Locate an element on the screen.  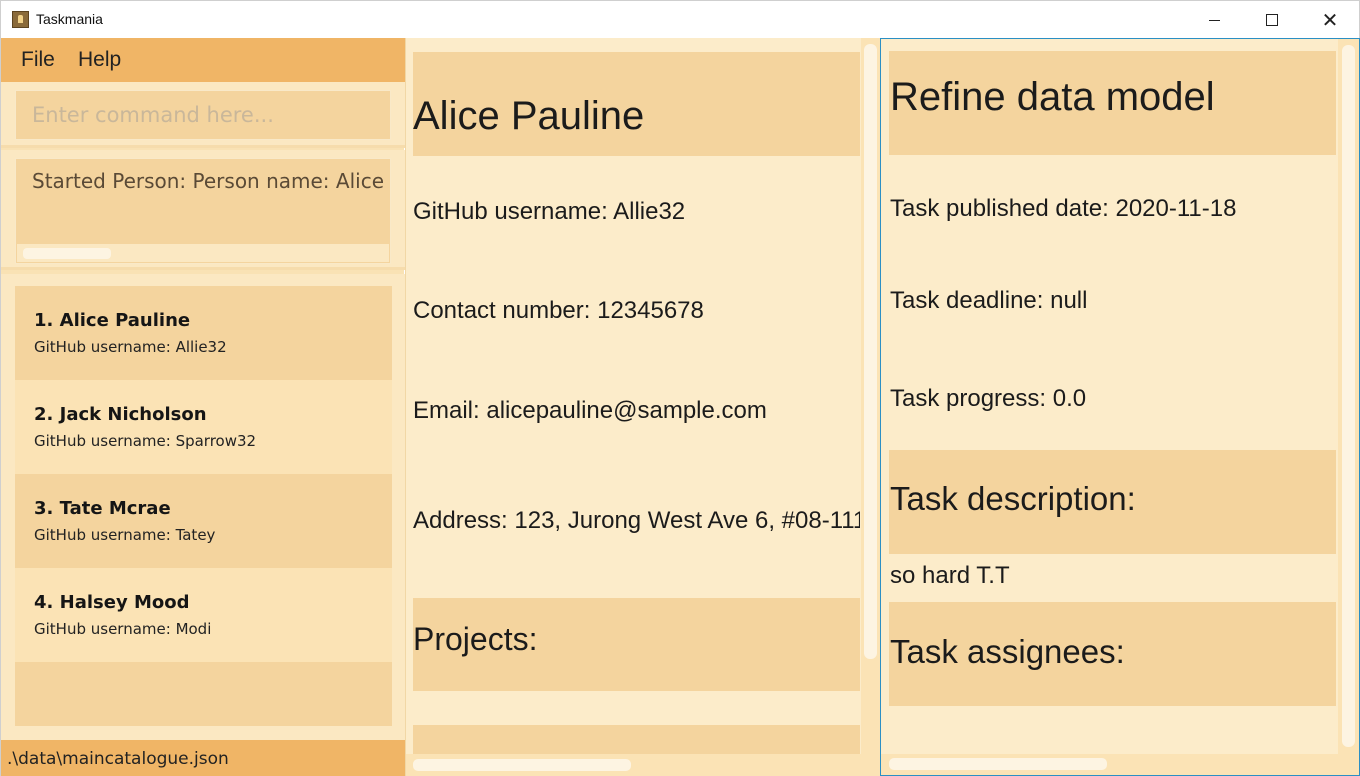
person-detail-github: GitHub username: Allie32 is located at coordinates (549, 211).